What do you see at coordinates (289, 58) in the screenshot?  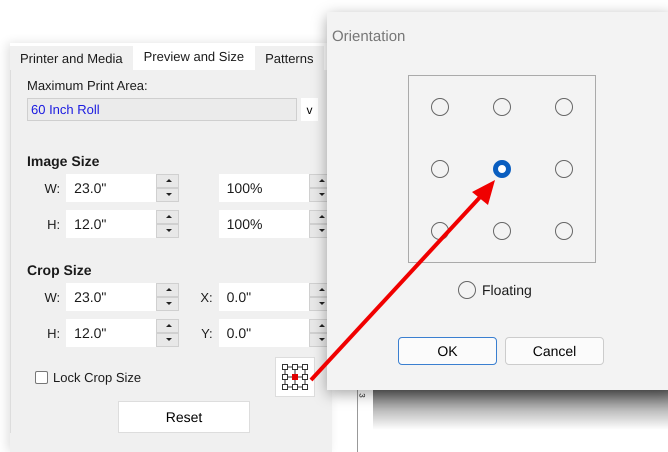 I see `tab: Patterns` at bounding box center [289, 58].